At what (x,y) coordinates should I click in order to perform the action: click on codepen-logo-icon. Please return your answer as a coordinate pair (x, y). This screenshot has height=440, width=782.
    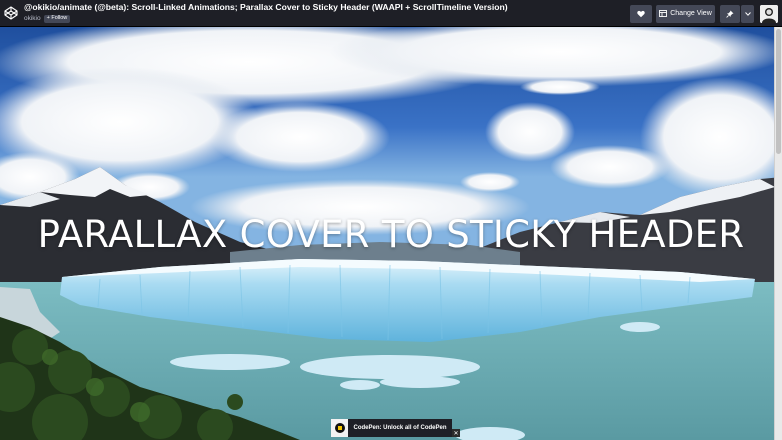
    Looking at the image, I should click on (11, 13).